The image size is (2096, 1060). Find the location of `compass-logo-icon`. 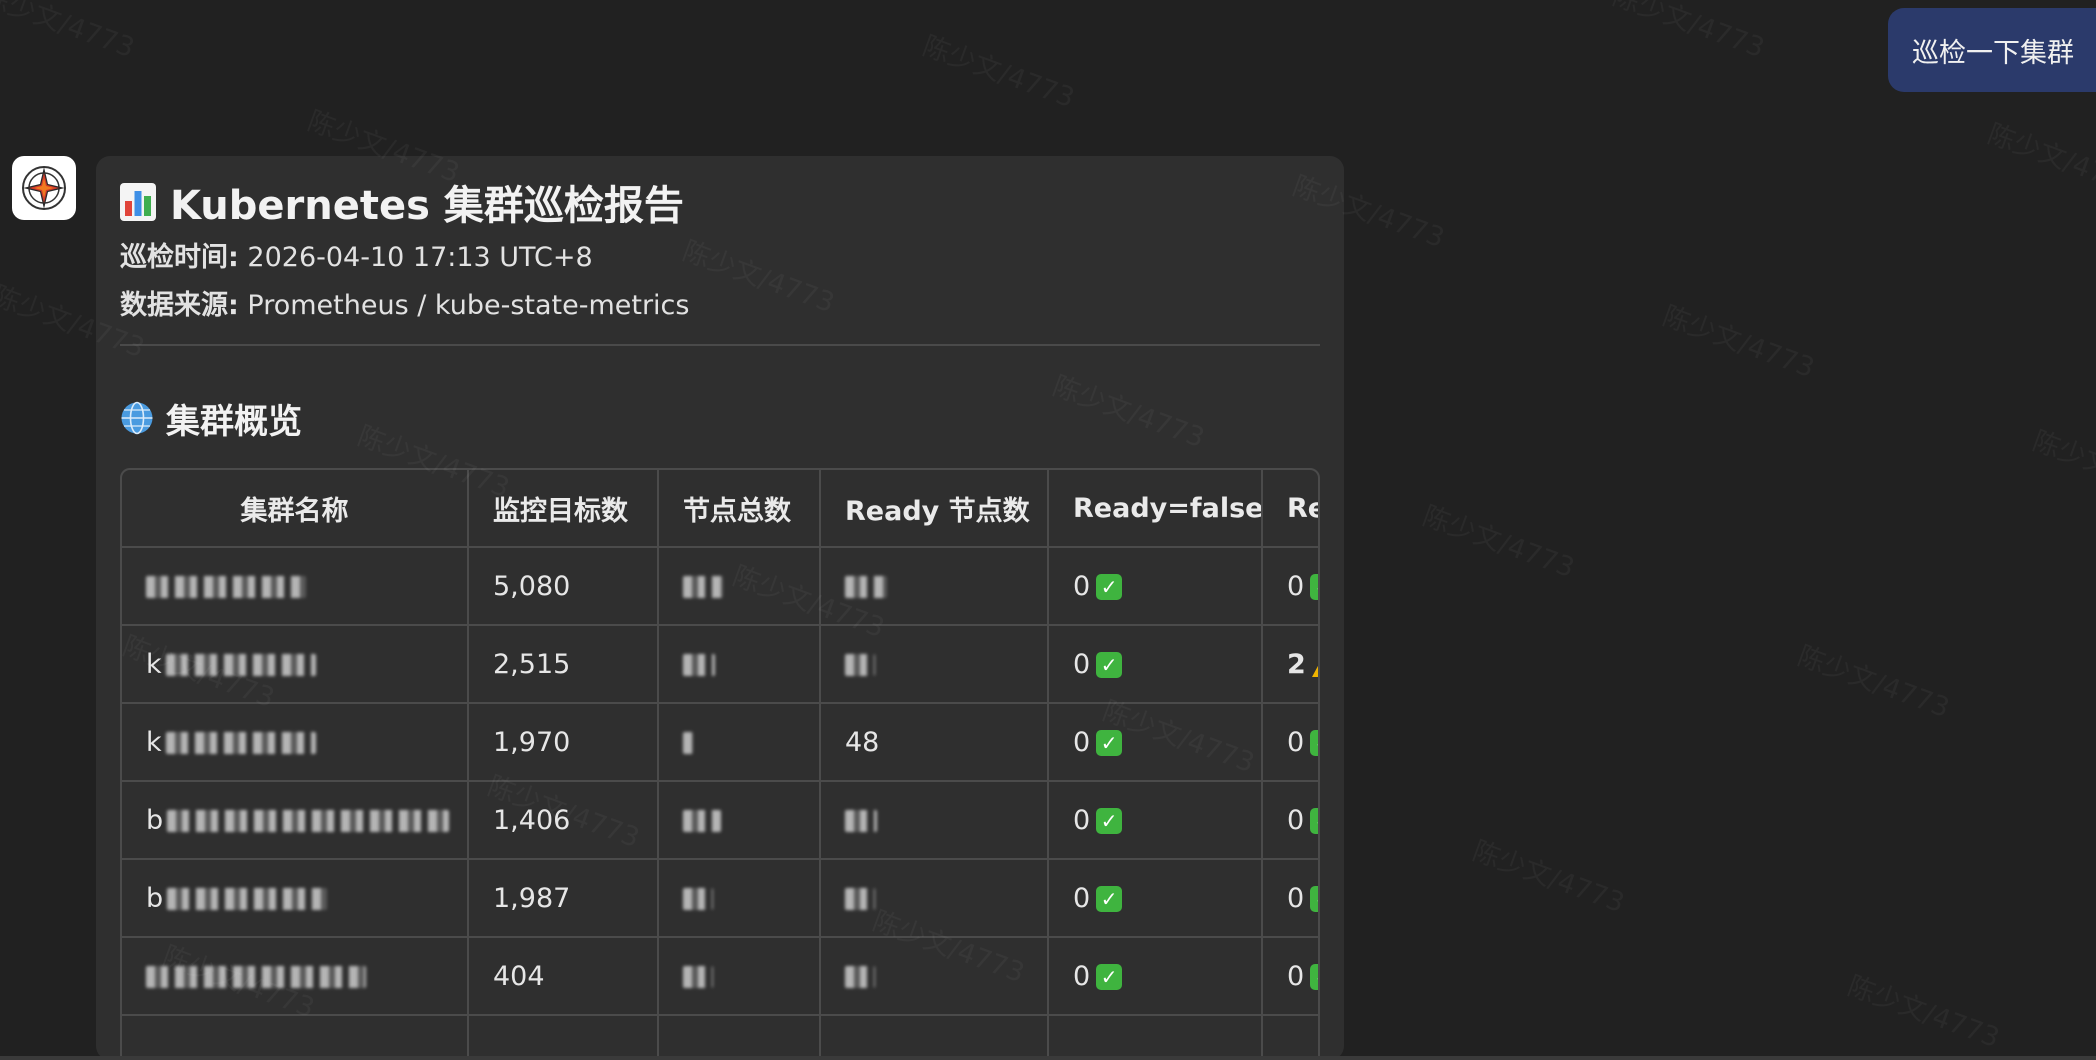

compass-logo-icon is located at coordinates (44, 188).